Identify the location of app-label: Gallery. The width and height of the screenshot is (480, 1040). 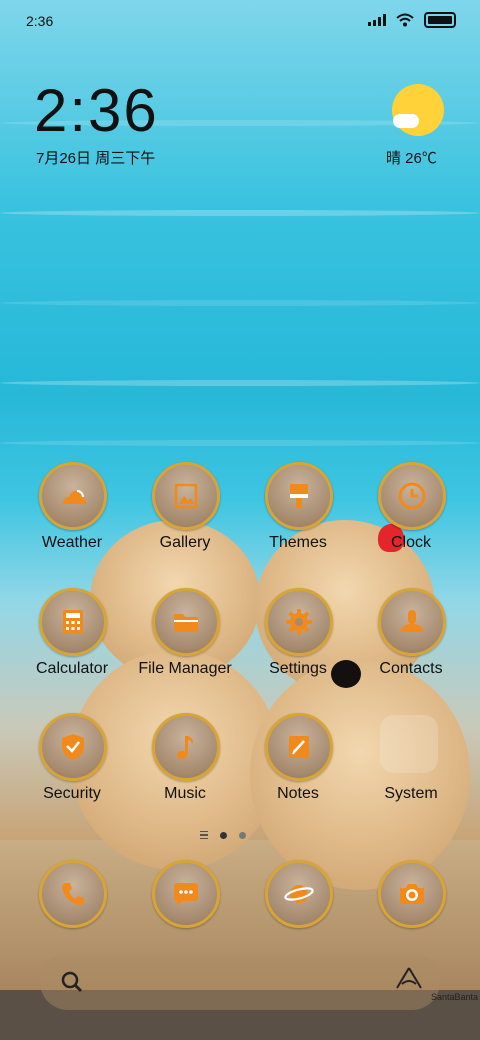
(185, 542).